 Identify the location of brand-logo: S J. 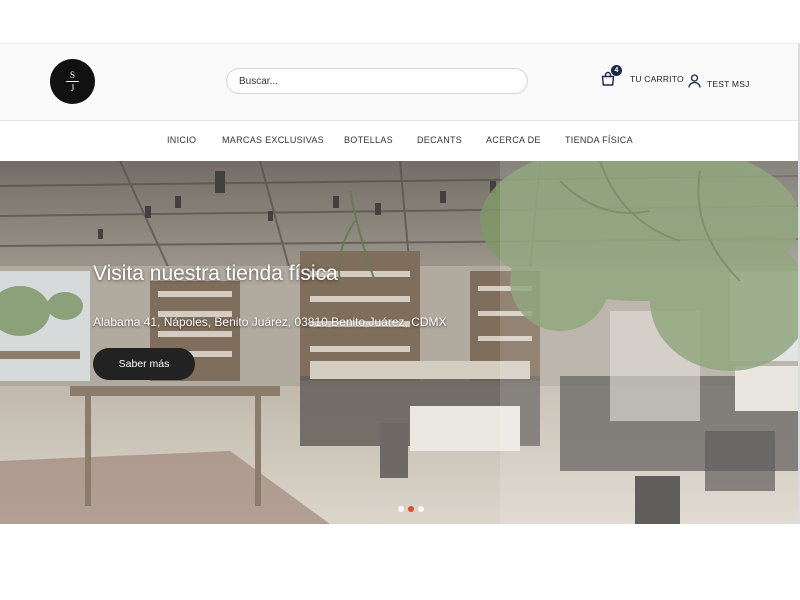
(72, 81).